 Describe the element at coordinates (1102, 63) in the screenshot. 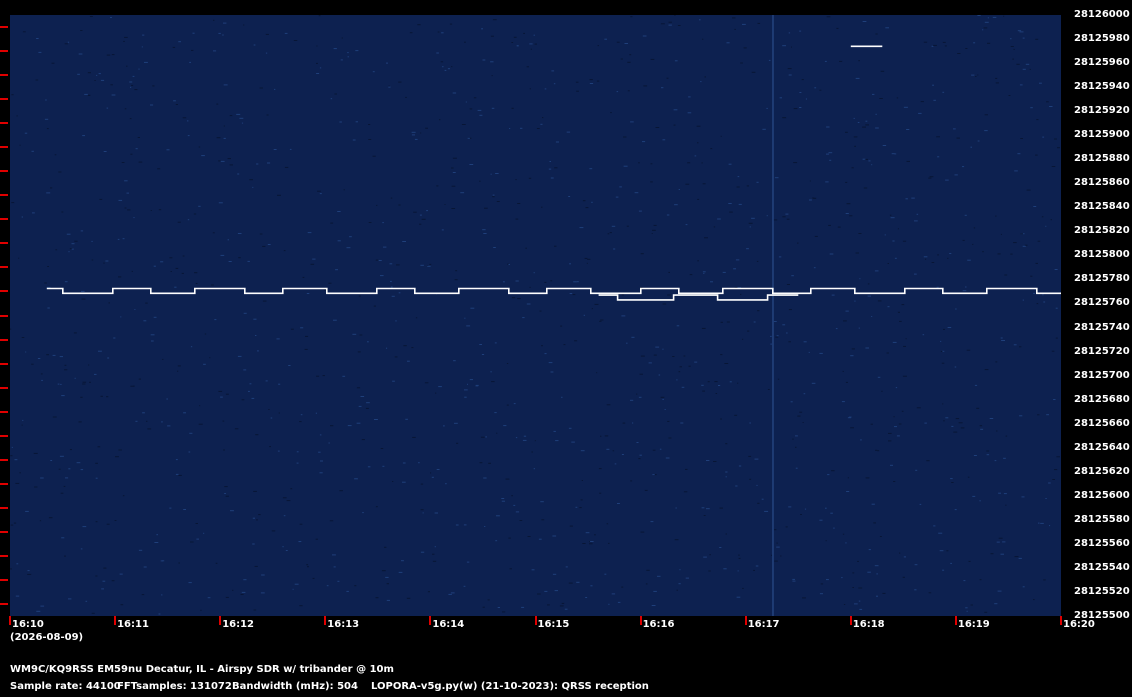

I see `ytick-label: 28125960` at that location.